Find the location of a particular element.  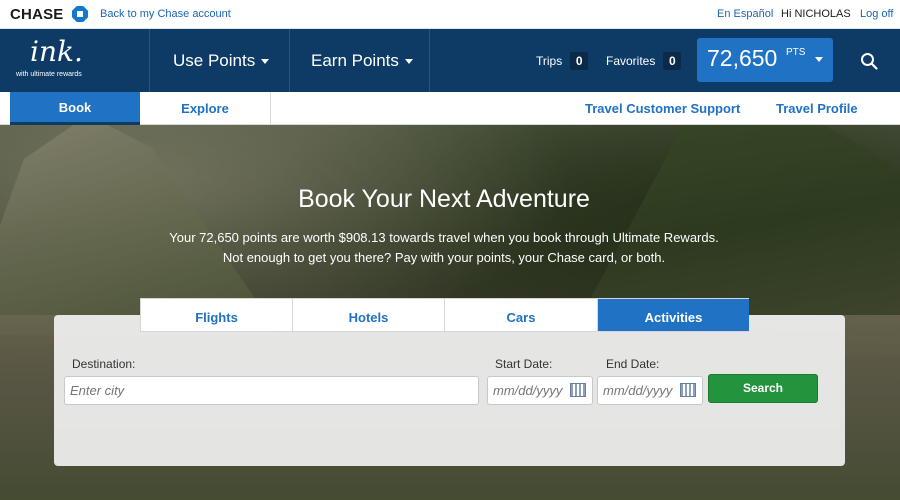

favorites-label: Favorites is located at coordinates (631, 61).